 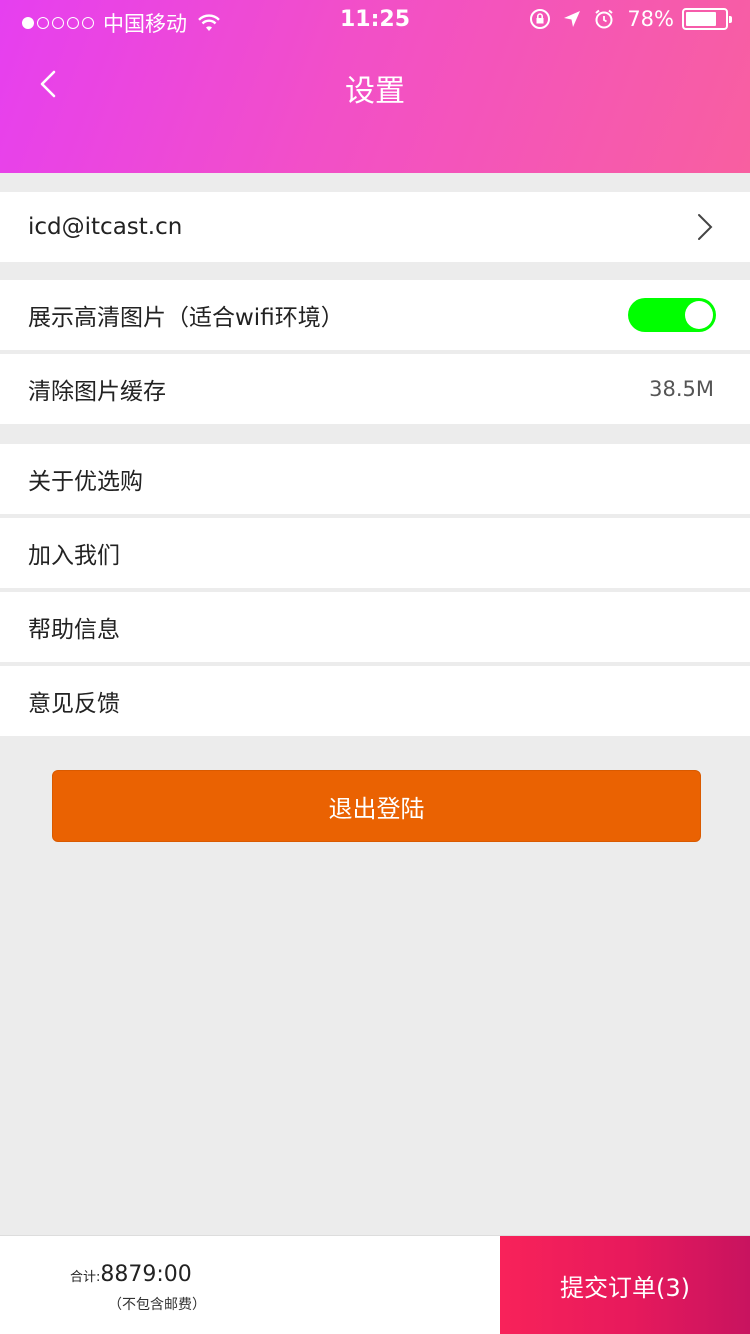 What do you see at coordinates (157, 1305) in the screenshot?
I see `shipping-note: （不包含邮费）` at bounding box center [157, 1305].